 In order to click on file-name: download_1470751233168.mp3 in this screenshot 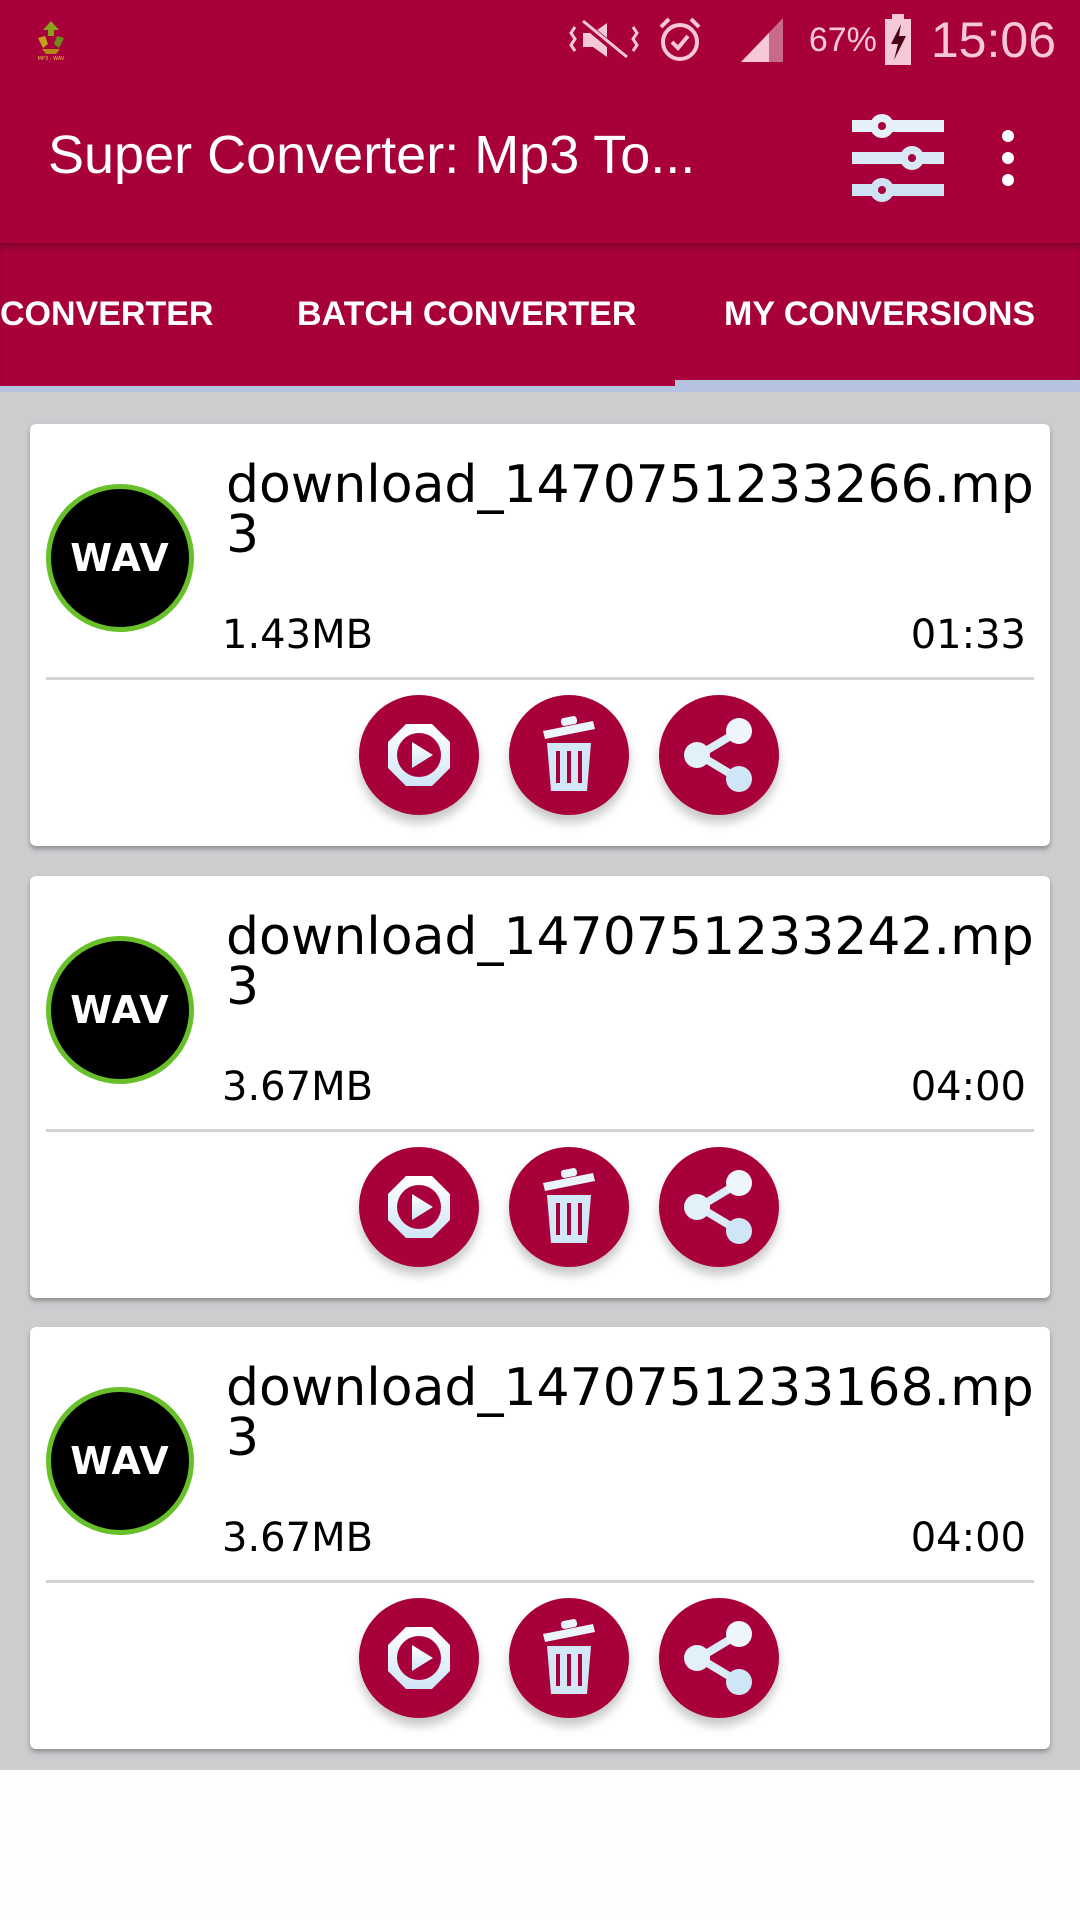, I will do `click(630, 1413)`.